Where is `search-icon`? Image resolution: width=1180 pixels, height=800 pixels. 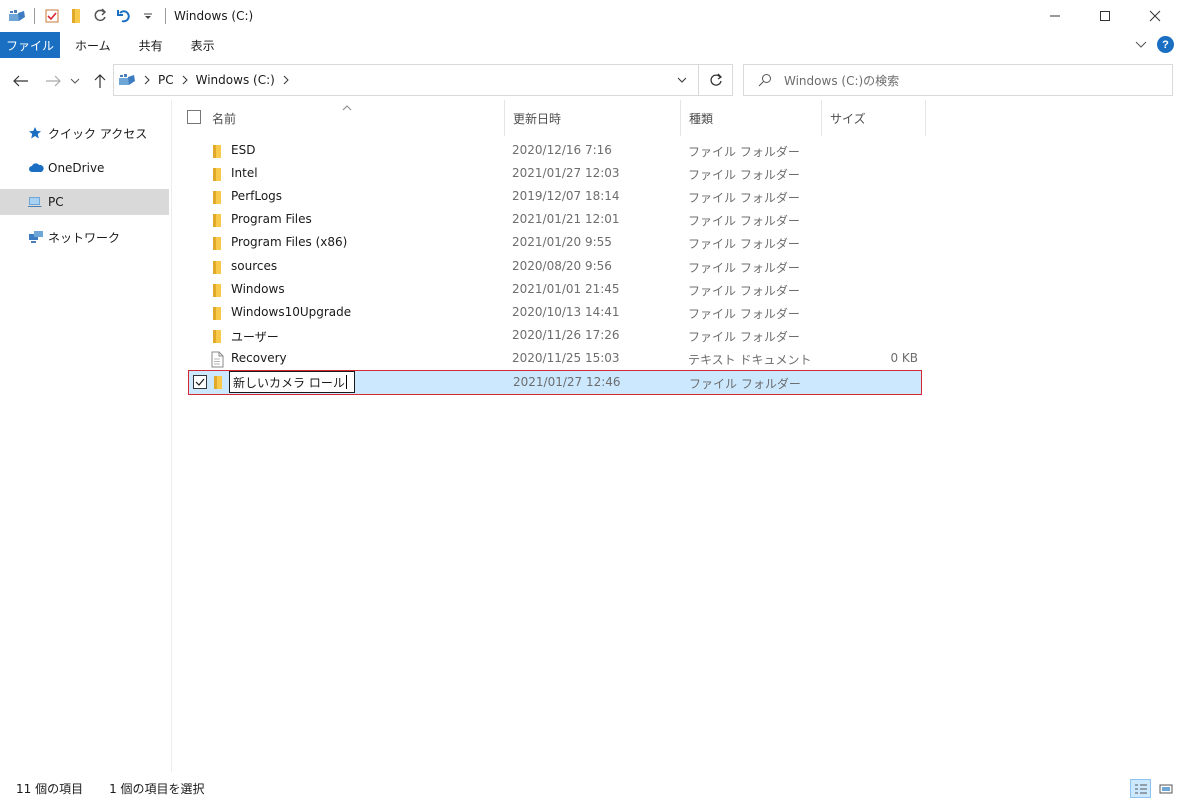
search-icon is located at coordinates (765, 80).